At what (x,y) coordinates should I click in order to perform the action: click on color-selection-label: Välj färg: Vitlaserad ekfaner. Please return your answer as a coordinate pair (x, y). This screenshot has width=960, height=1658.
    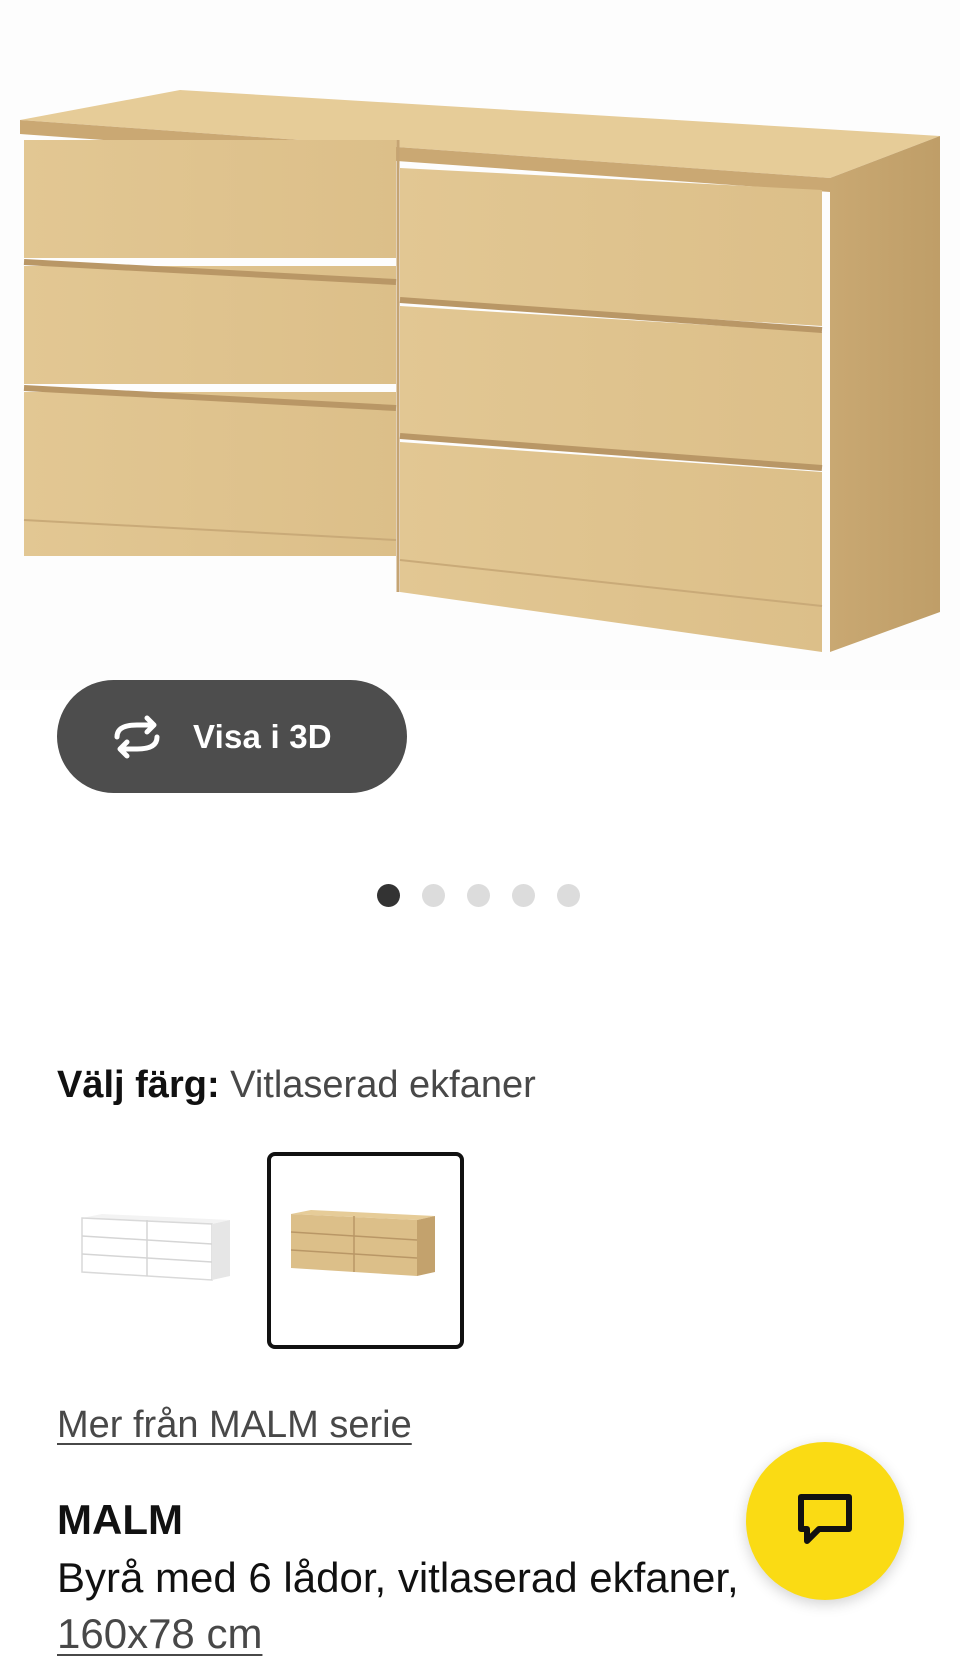
    Looking at the image, I should click on (296, 1085).